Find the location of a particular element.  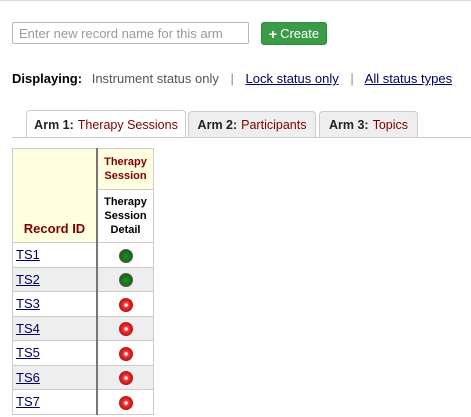

create-button: + Create is located at coordinates (294, 33).